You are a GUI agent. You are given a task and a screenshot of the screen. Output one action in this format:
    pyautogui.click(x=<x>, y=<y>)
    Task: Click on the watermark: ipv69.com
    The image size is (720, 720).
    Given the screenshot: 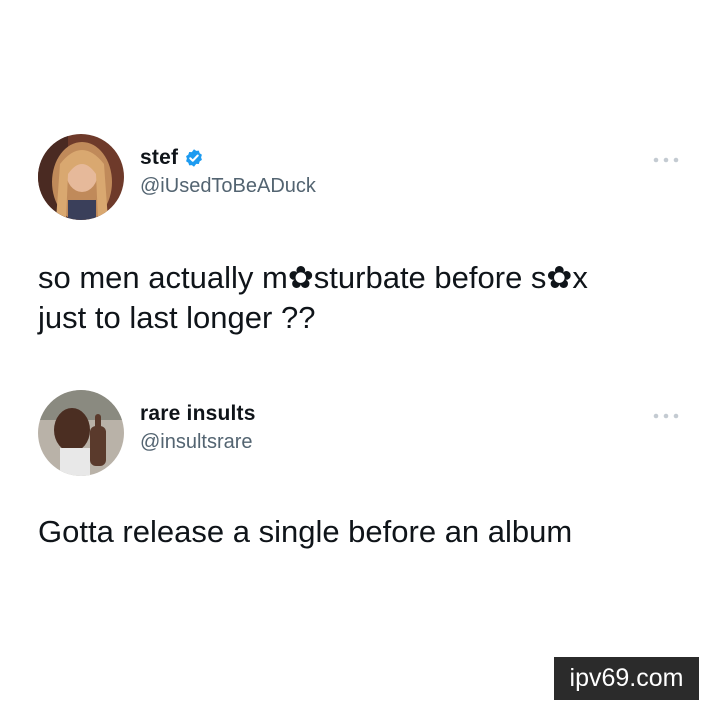 What is the action you would take?
    pyautogui.click(x=626, y=678)
    